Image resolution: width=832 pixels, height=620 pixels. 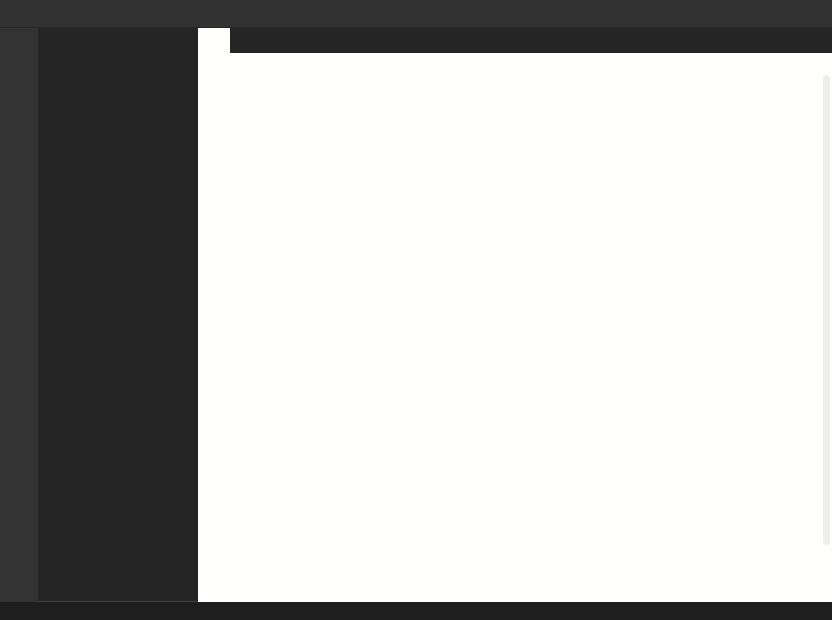 I want to click on project-section-header, so click(x=118, y=65).